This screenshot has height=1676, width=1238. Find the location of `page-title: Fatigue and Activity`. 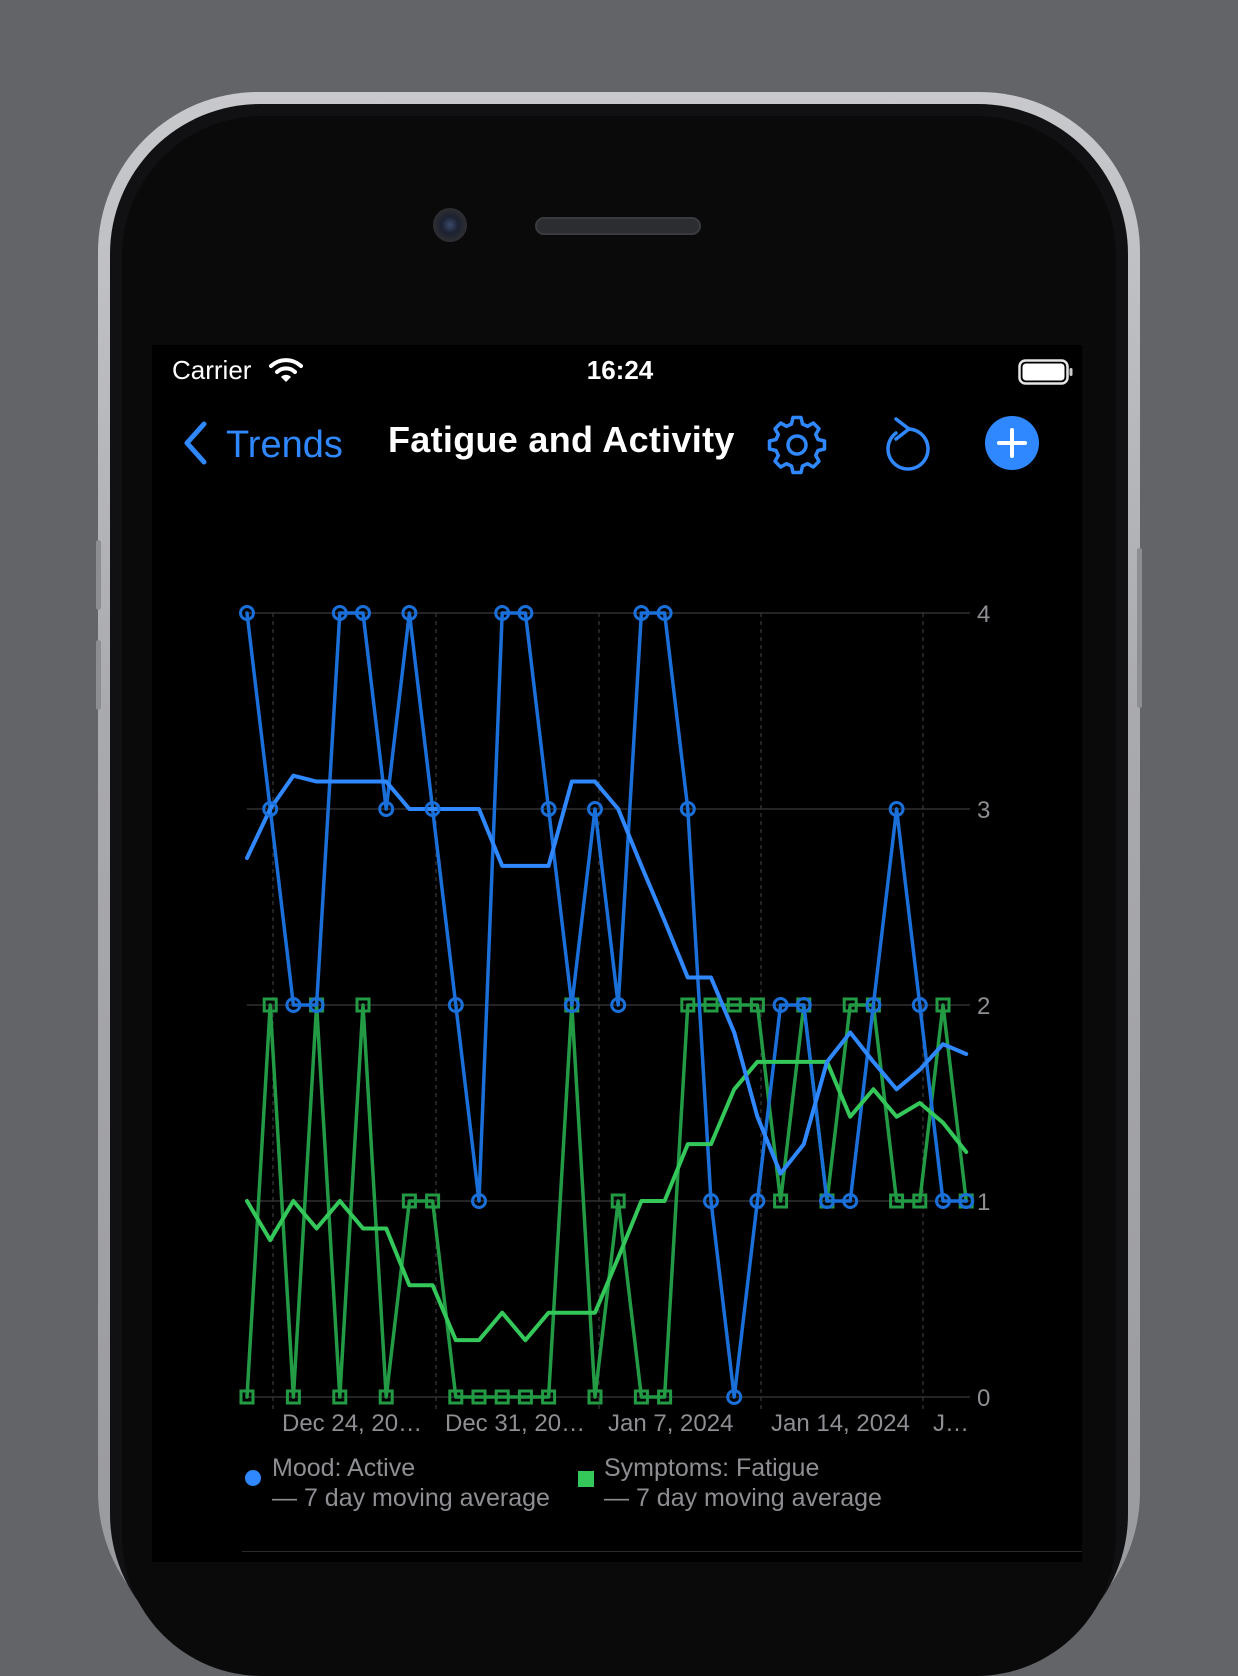

page-title: Fatigue and Activity is located at coordinates (561, 439).